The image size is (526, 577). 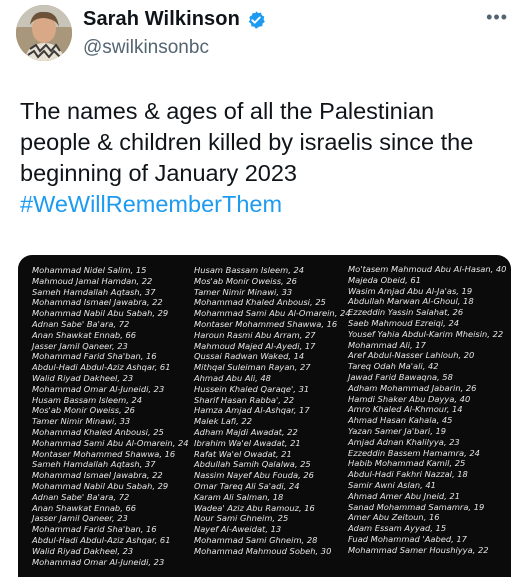 What do you see at coordinates (252, 388) in the screenshot?
I see `list-item: Hussein Khaled Qaraqe', 31` at bounding box center [252, 388].